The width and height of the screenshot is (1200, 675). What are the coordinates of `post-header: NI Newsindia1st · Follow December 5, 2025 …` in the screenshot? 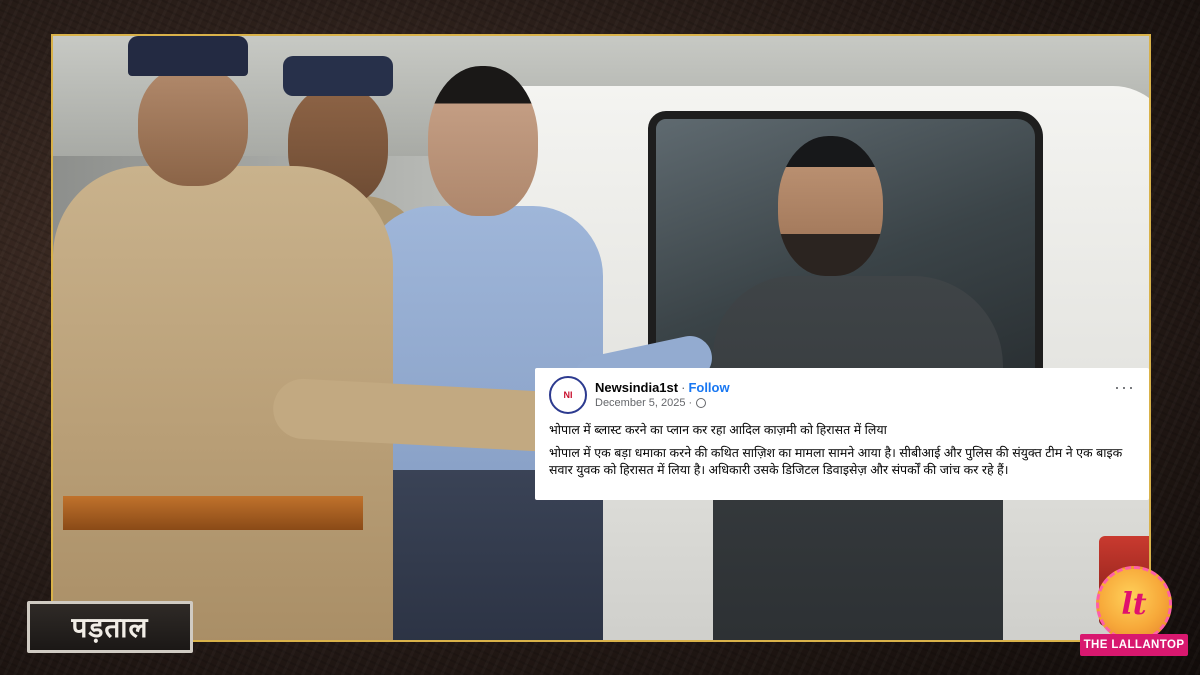 It's located at (842, 395).